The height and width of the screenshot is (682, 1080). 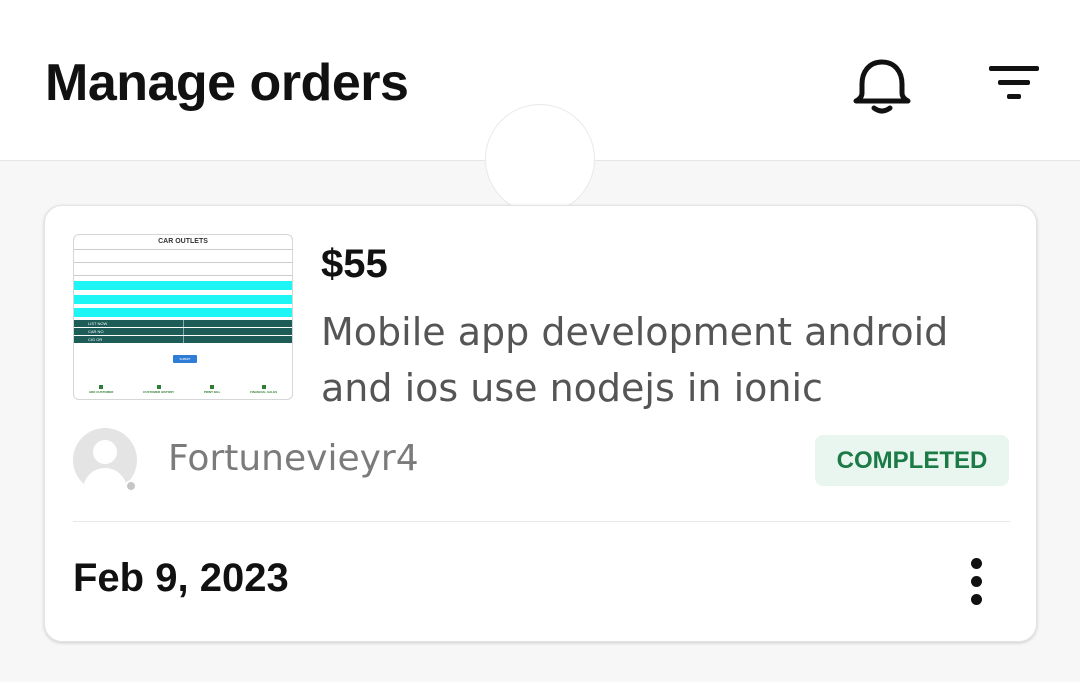 I want to click on thumbnail-title: CAR OUTLETS, so click(x=183, y=241).